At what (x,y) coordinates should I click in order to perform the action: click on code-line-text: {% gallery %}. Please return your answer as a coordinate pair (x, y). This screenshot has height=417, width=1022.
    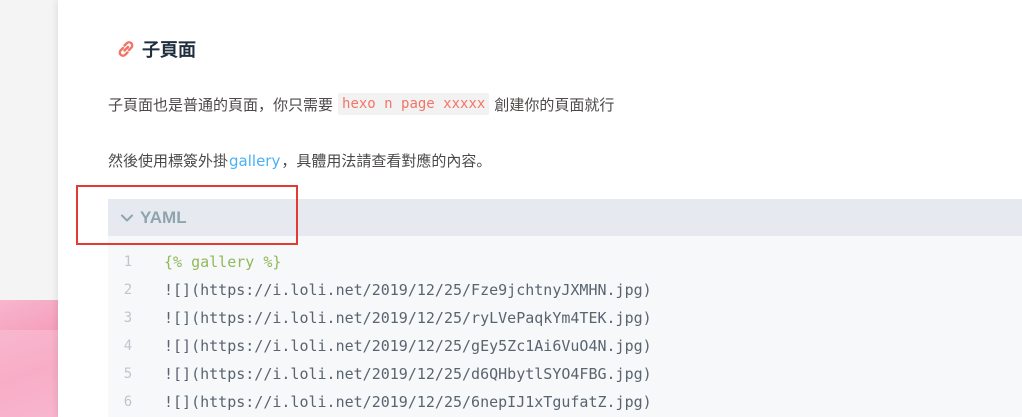
    Looking at the image, I should click on (222, 262).